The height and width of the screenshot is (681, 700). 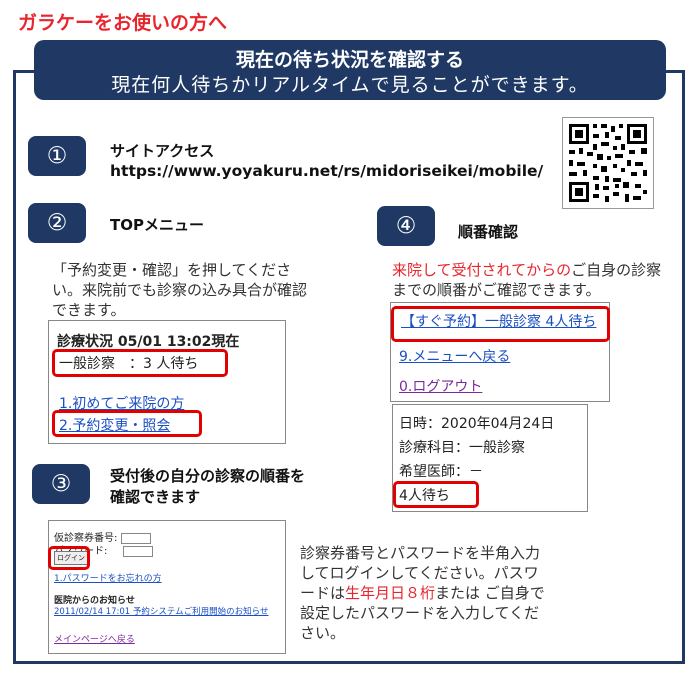 What do you see at coordinates (94, 638) in the screenshot?
I see `main-page-link: メインページへ戻る` at bounding box center [94, 638].